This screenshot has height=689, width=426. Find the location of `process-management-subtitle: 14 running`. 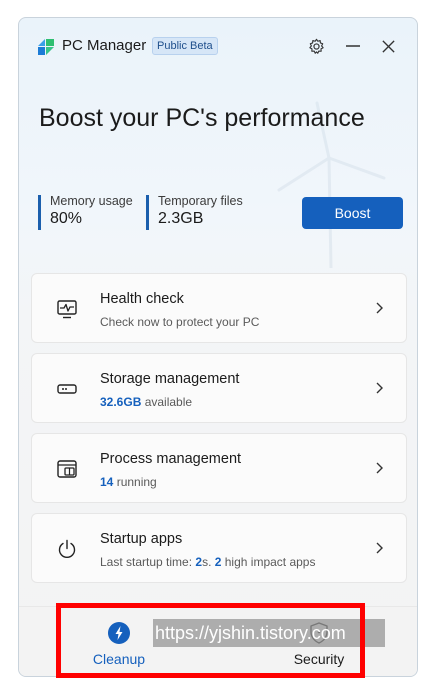

process-management-subtitle: 14 running is located at coordinates (128, 482).